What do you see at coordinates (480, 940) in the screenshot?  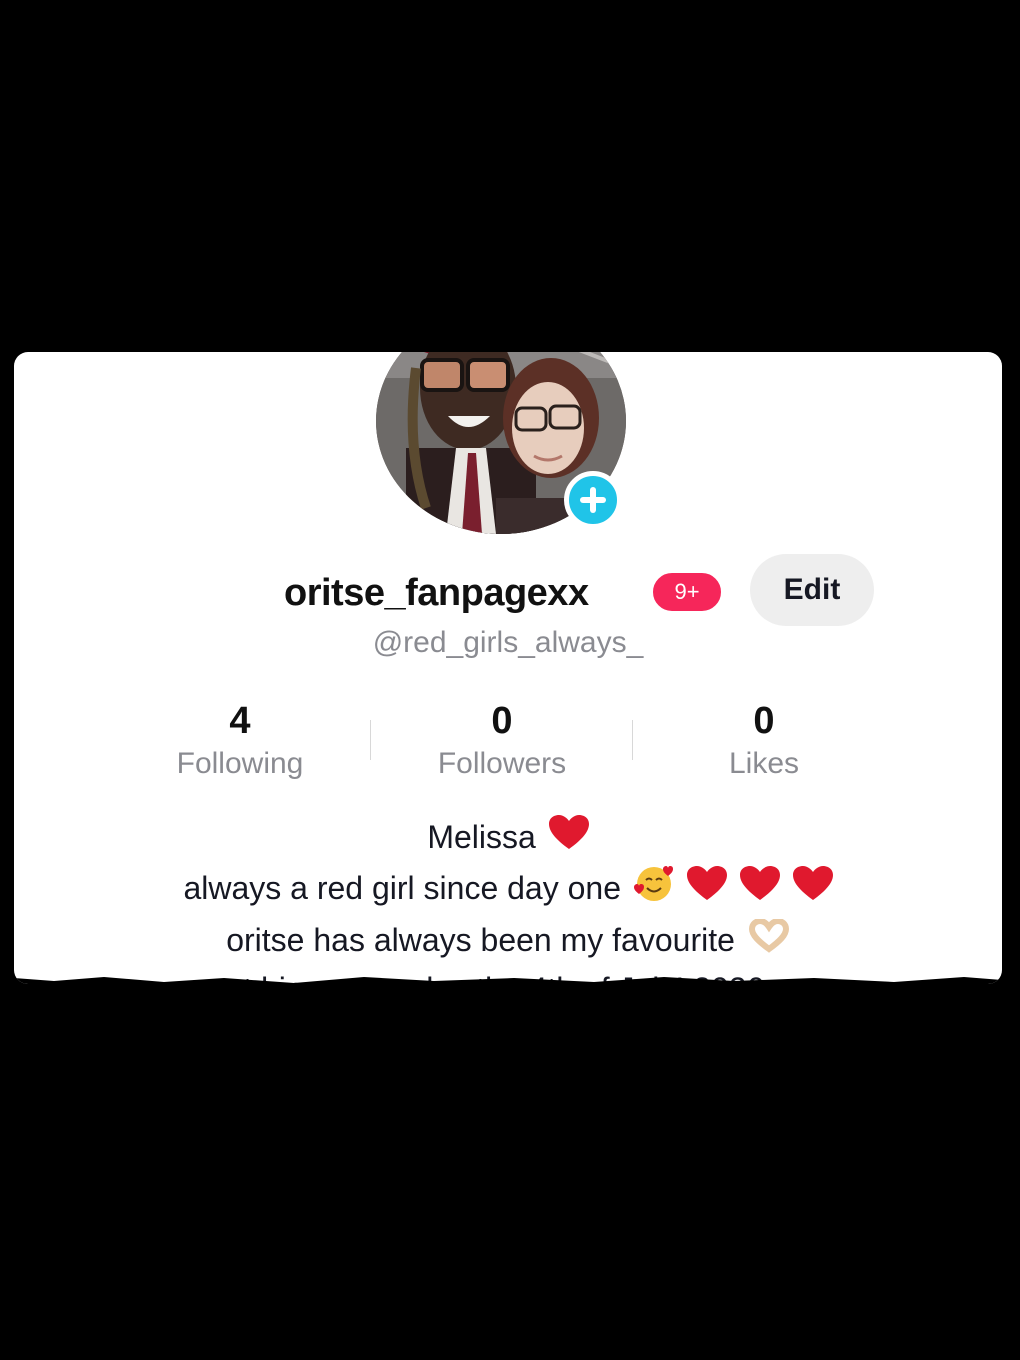 I see `bio-text: oritse has always been my favourite` at bounding box center [480, 940].